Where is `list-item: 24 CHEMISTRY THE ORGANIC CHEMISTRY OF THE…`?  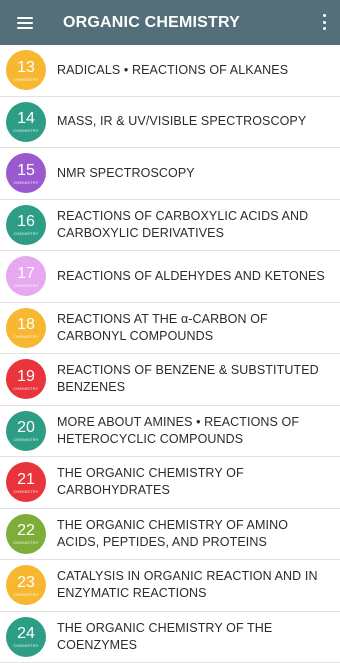
list-item: 24 CHEMISTRY THE ORGANIC CHEMISTRY OF THE… is located at coordinates (170, 637).